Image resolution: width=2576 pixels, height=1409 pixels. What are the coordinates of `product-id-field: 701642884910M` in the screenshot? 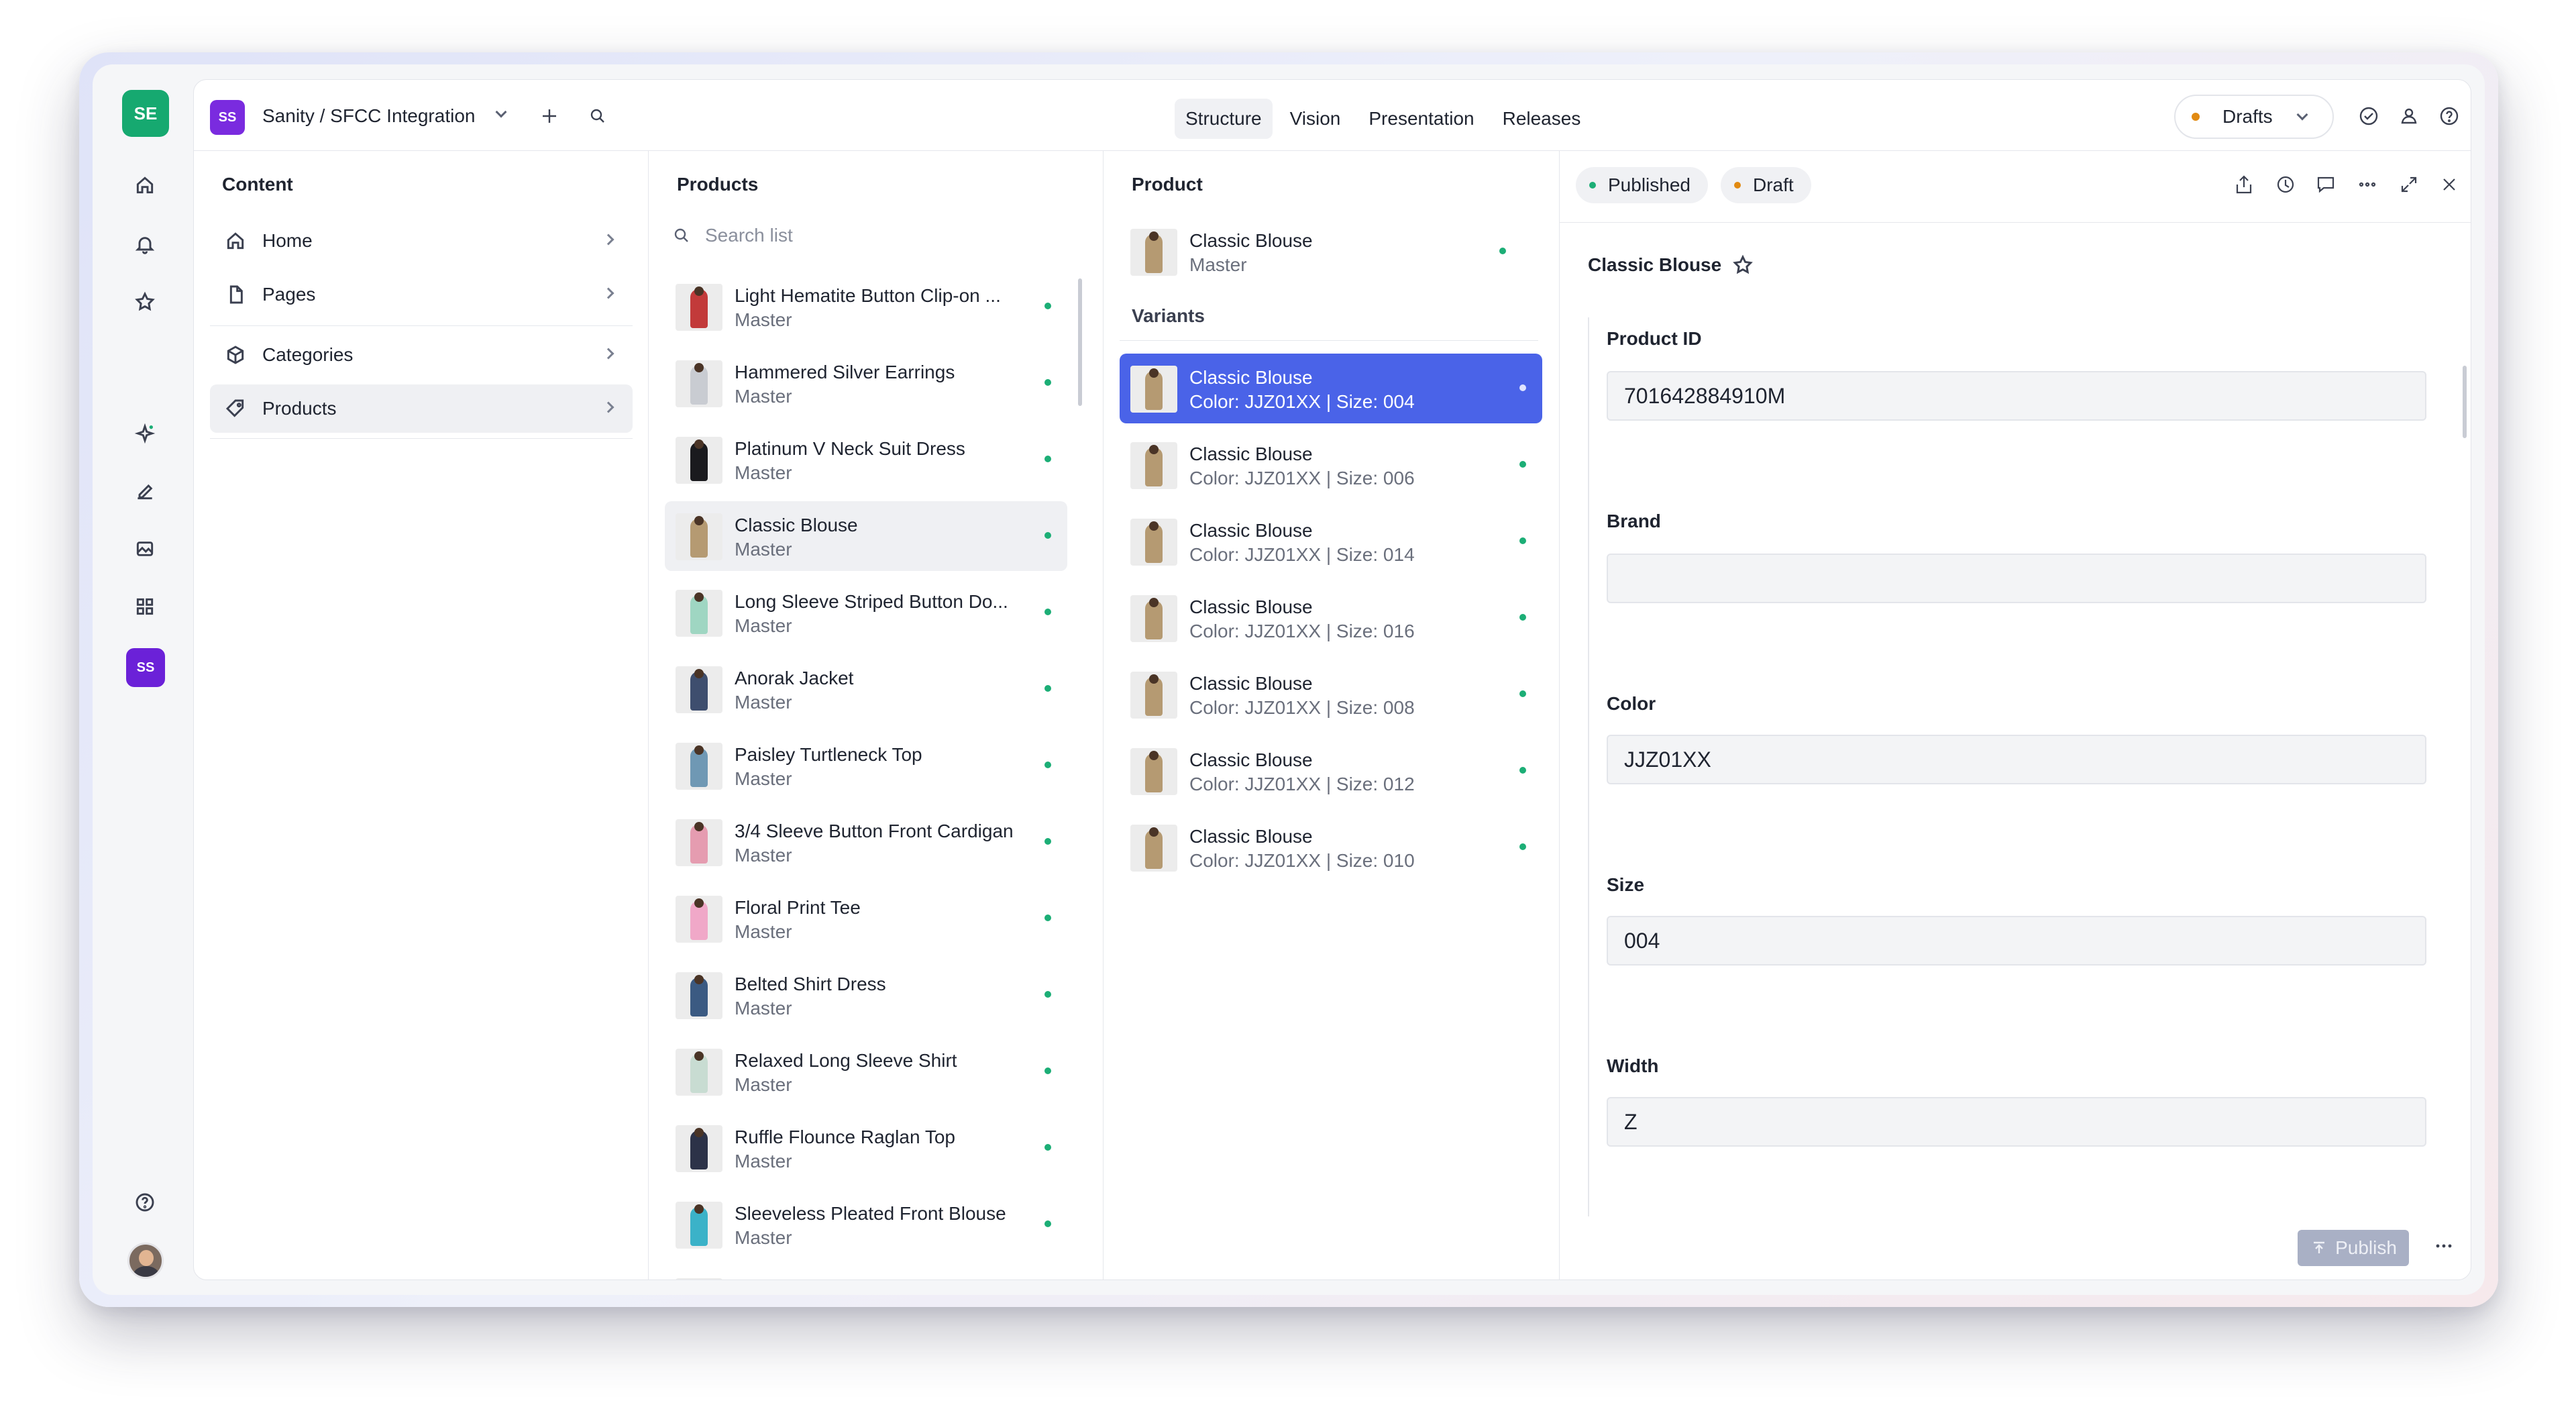 It's located at (2016, 396).